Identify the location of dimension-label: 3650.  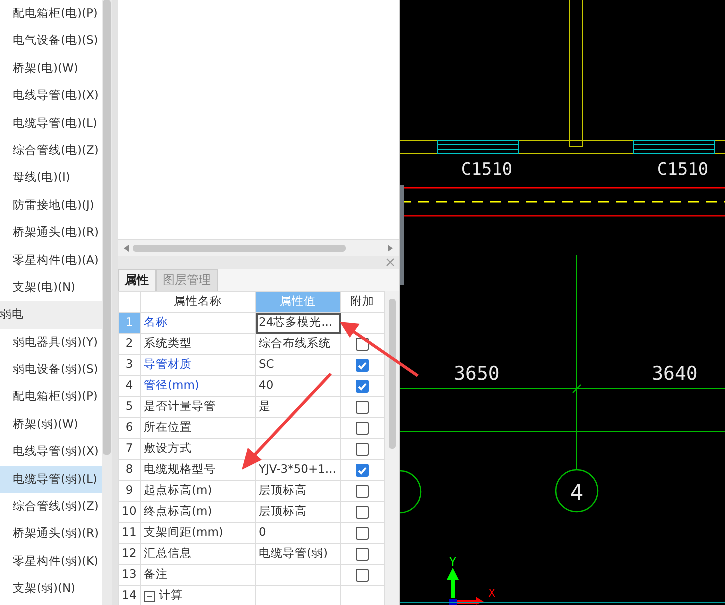
(477, 374).